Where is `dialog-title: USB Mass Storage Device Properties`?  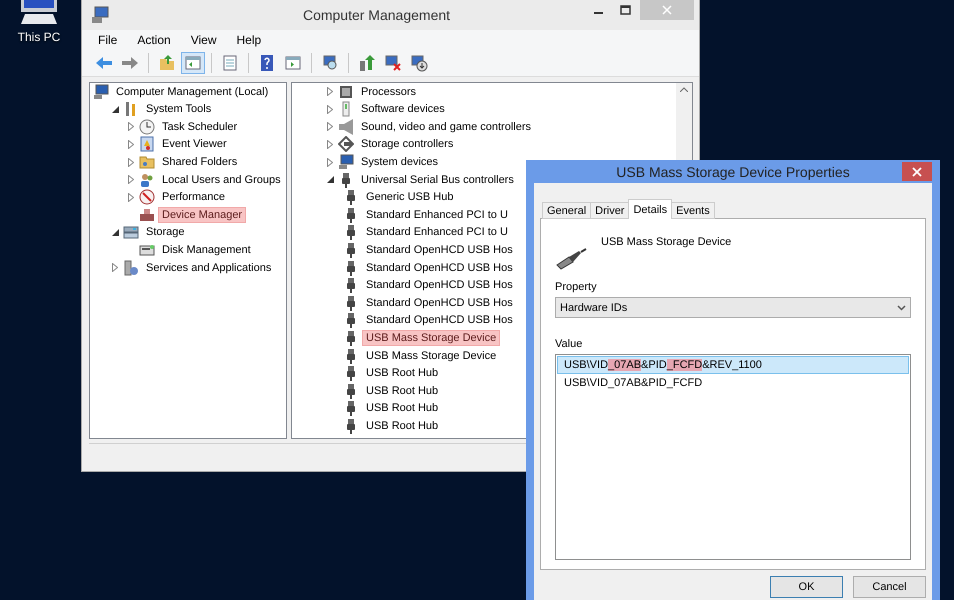 dialog-title: USB Mass Storage Device Properties is located at coordinates (733, 172).